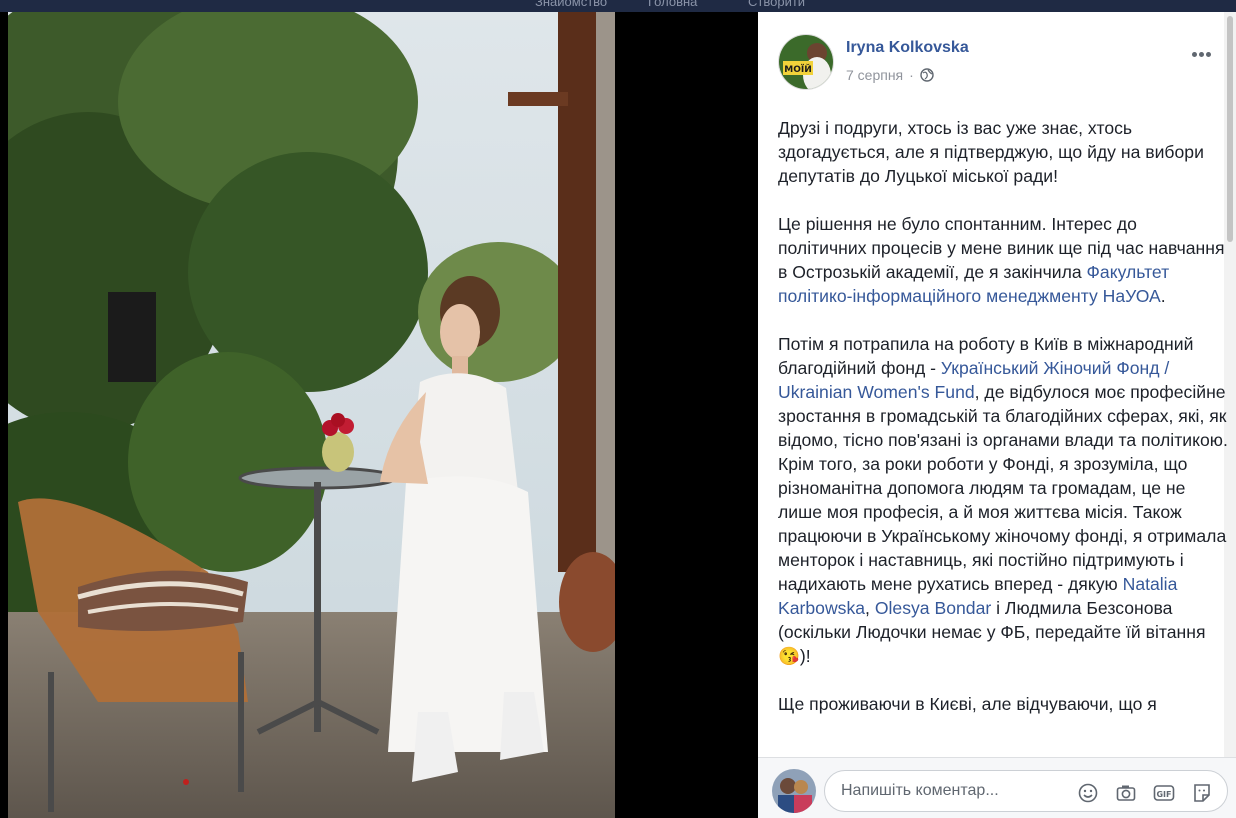  Describe the element at coordinates (618, 6) in the screenshot. I see `top-navigation-bar: Знайомство Головна Створити` at that location.